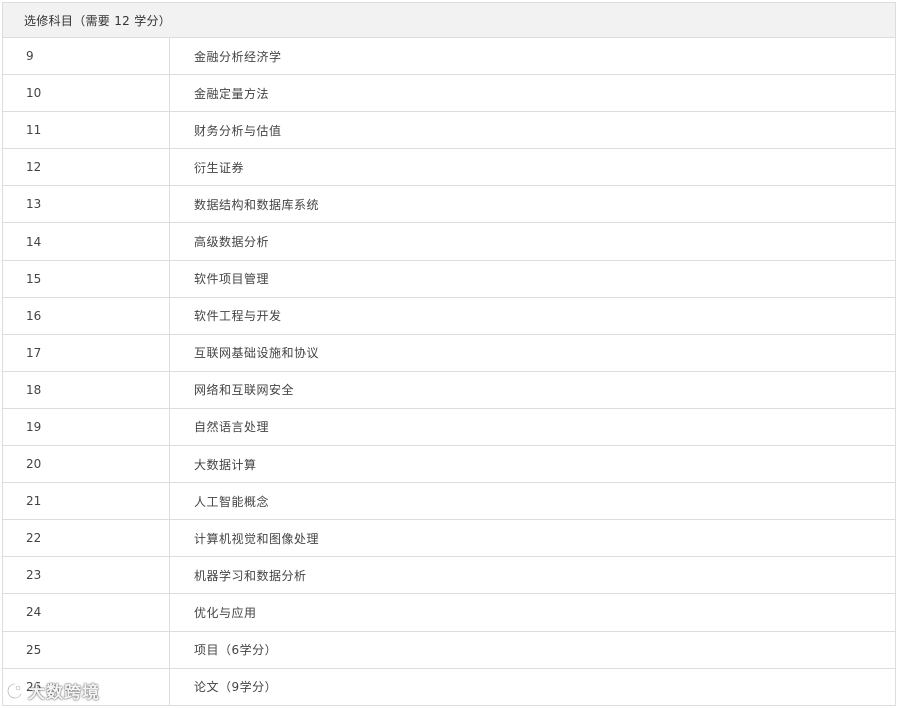 This screenshot has width=900, height=708. Describe the element at coordinates (86, 389) in the screenshot. I see `course-number-cell: 18` at that location.